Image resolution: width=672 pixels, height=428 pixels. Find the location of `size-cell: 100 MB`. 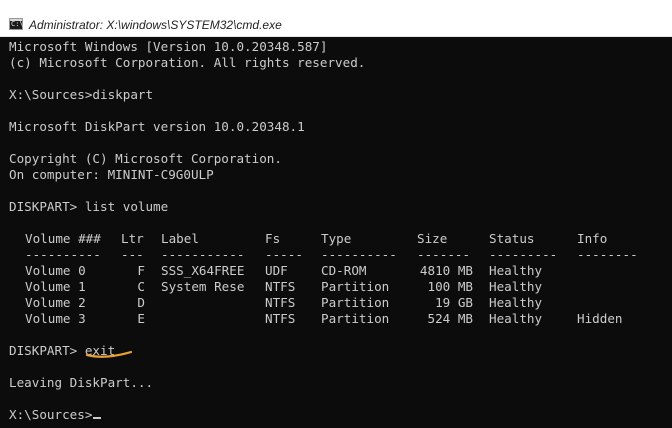

size-cell: 100 MB is located at coordinates (450, 286).